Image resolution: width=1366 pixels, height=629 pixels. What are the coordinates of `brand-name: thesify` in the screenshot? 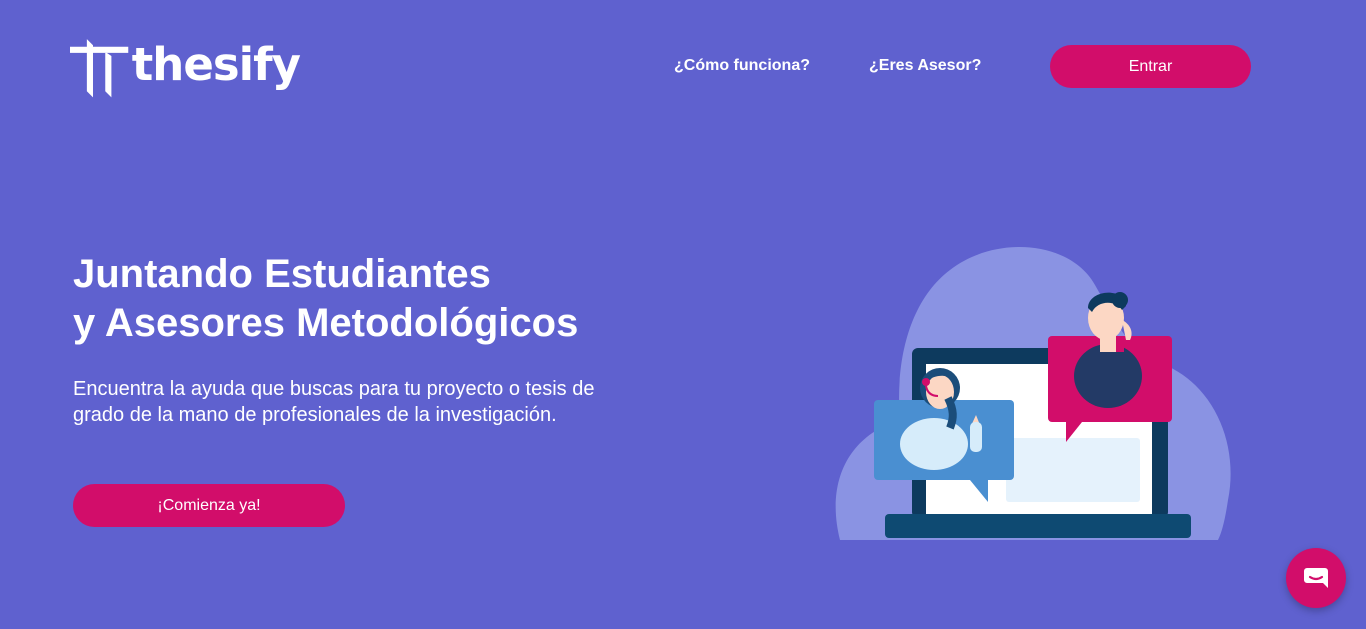 It's located at (216, 64).